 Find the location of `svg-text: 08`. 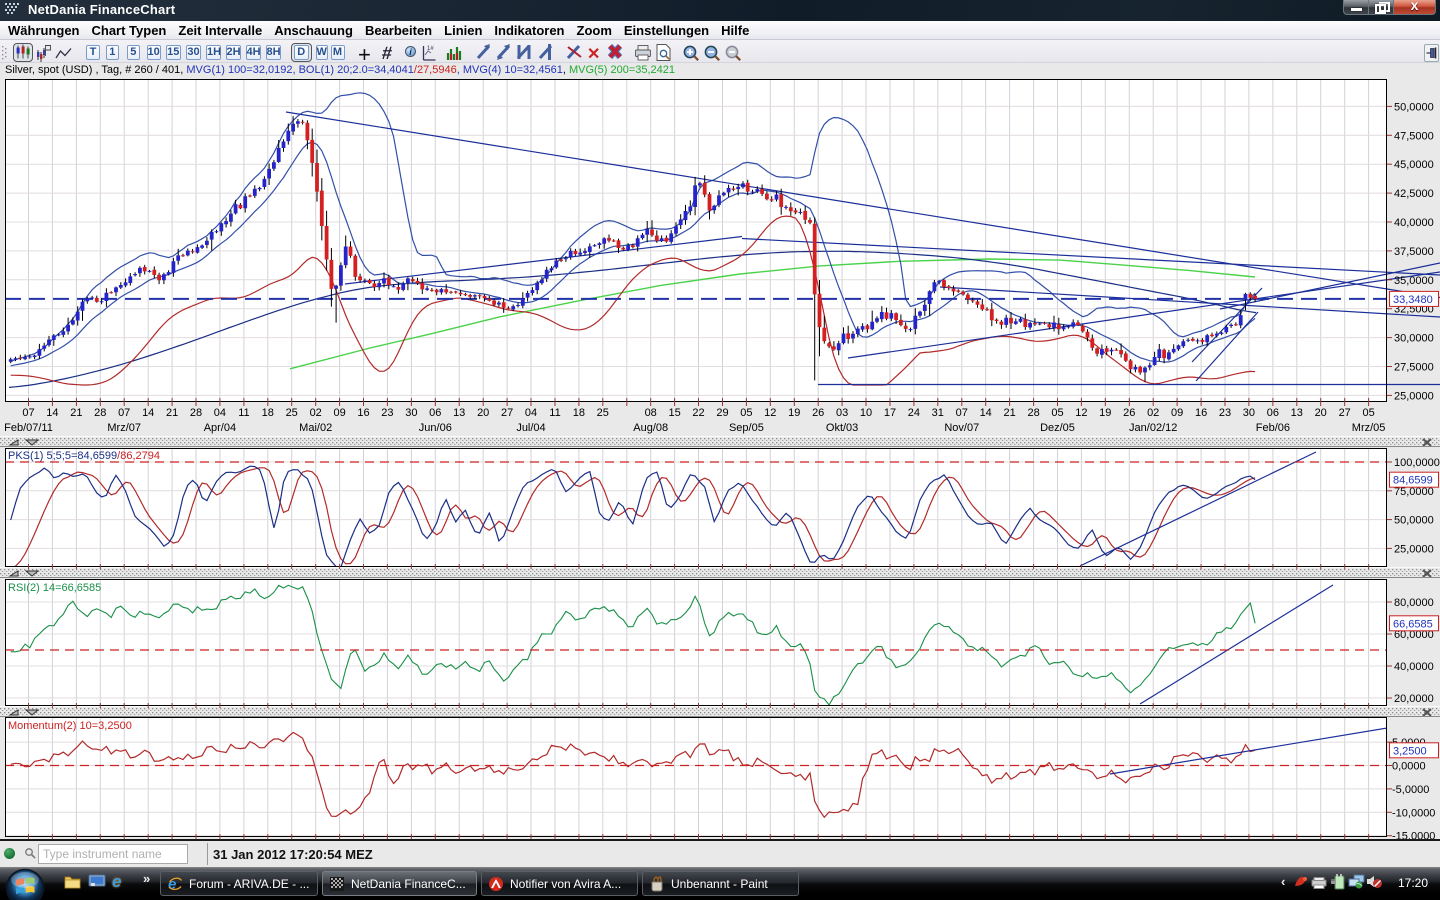

svg-text: 08 is located at coordinates (651, 413).